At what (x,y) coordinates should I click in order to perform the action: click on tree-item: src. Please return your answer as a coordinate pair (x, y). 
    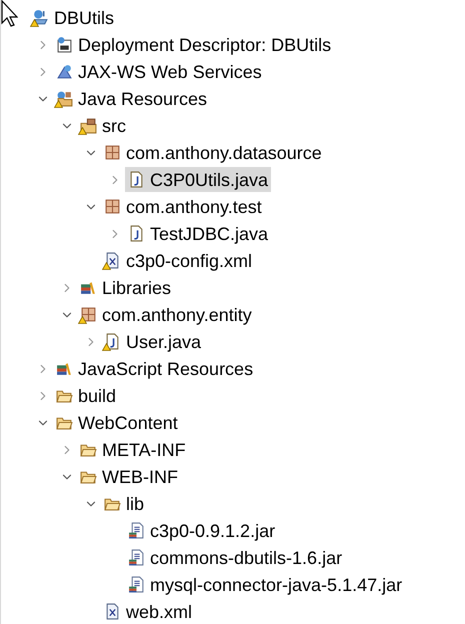
    Looking at the image, I should click on (103, 125).